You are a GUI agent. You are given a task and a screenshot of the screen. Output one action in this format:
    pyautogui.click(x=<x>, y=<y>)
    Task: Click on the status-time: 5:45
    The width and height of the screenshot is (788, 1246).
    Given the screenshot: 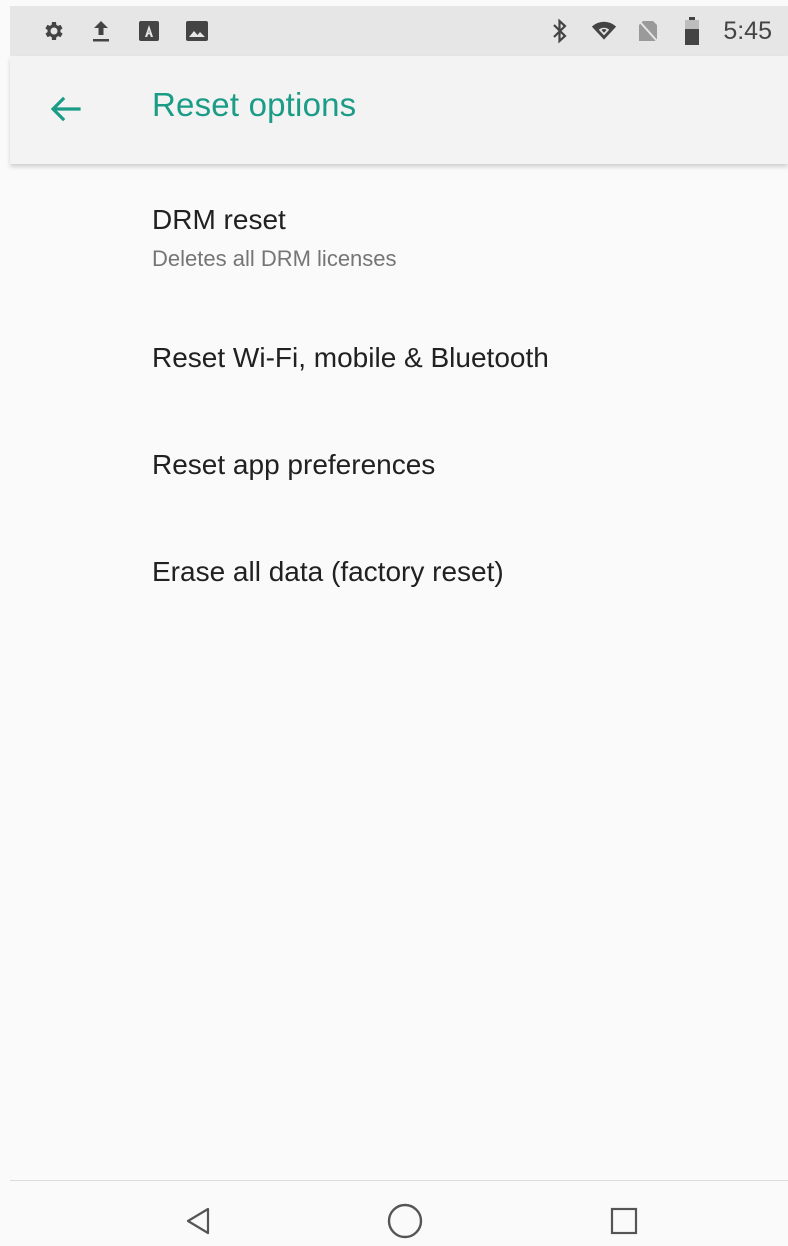 What is the action you would take?
    pyautogui.click(x=747, y=30)
    